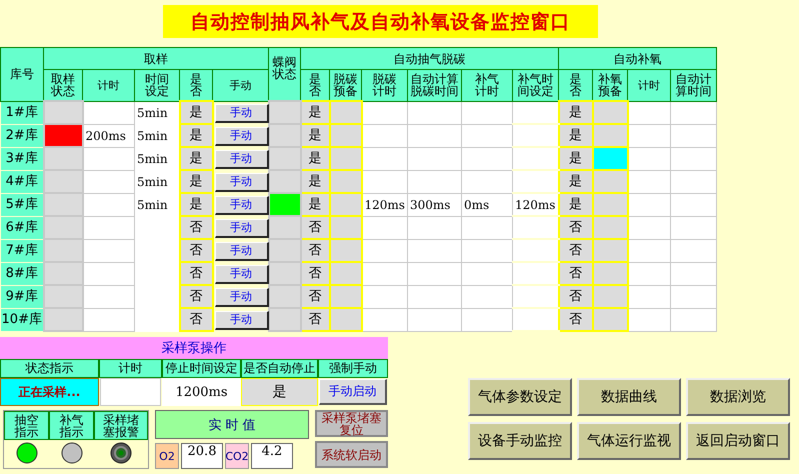 Image resolution: width=799 pixels, height=474 pixels. I want to click on column-header: 是否, so click(315, 85).